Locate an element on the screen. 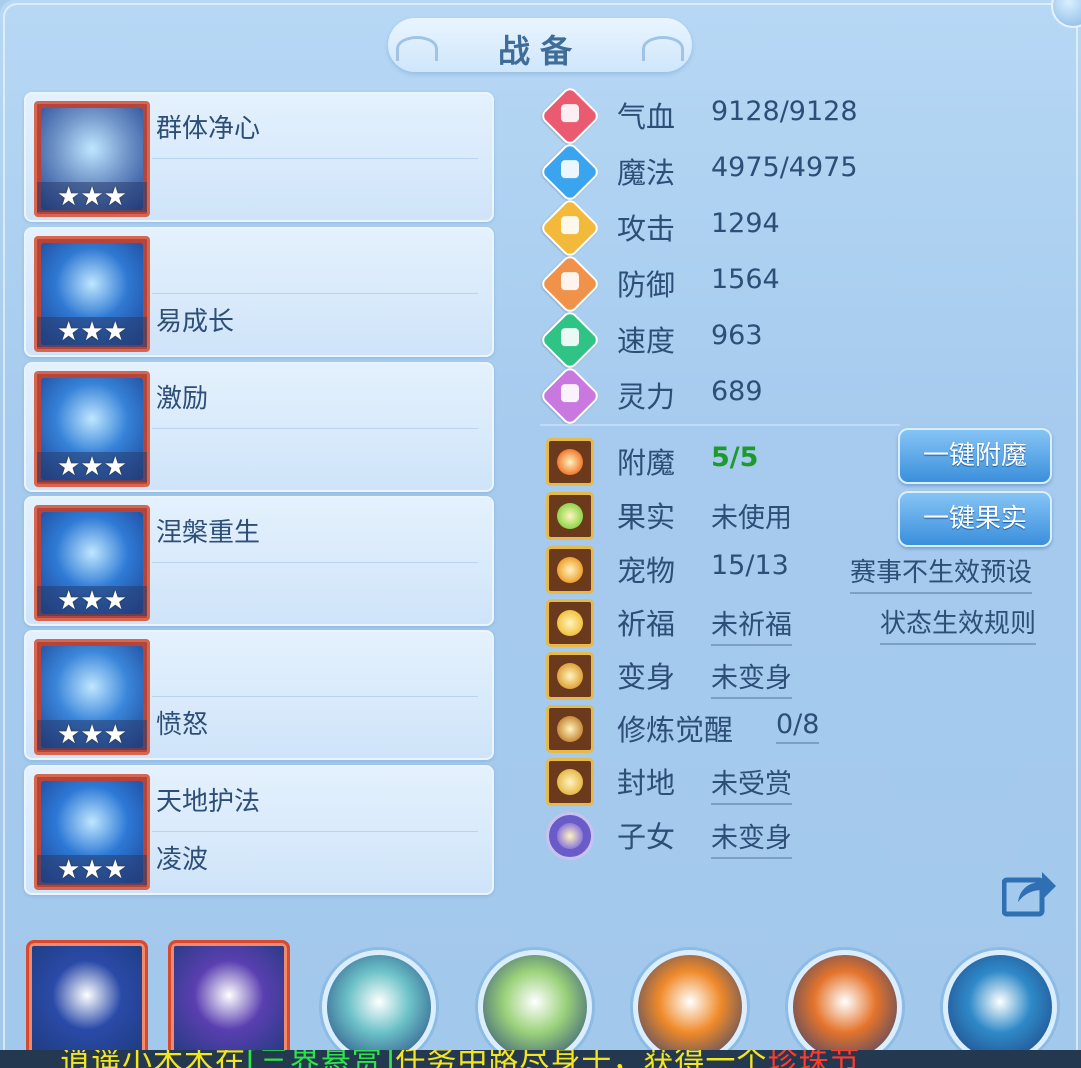 Image resolution: width=1081 pixels, height=1068 pixels. title-banner: 战备 is located at coordinates (540, 45).